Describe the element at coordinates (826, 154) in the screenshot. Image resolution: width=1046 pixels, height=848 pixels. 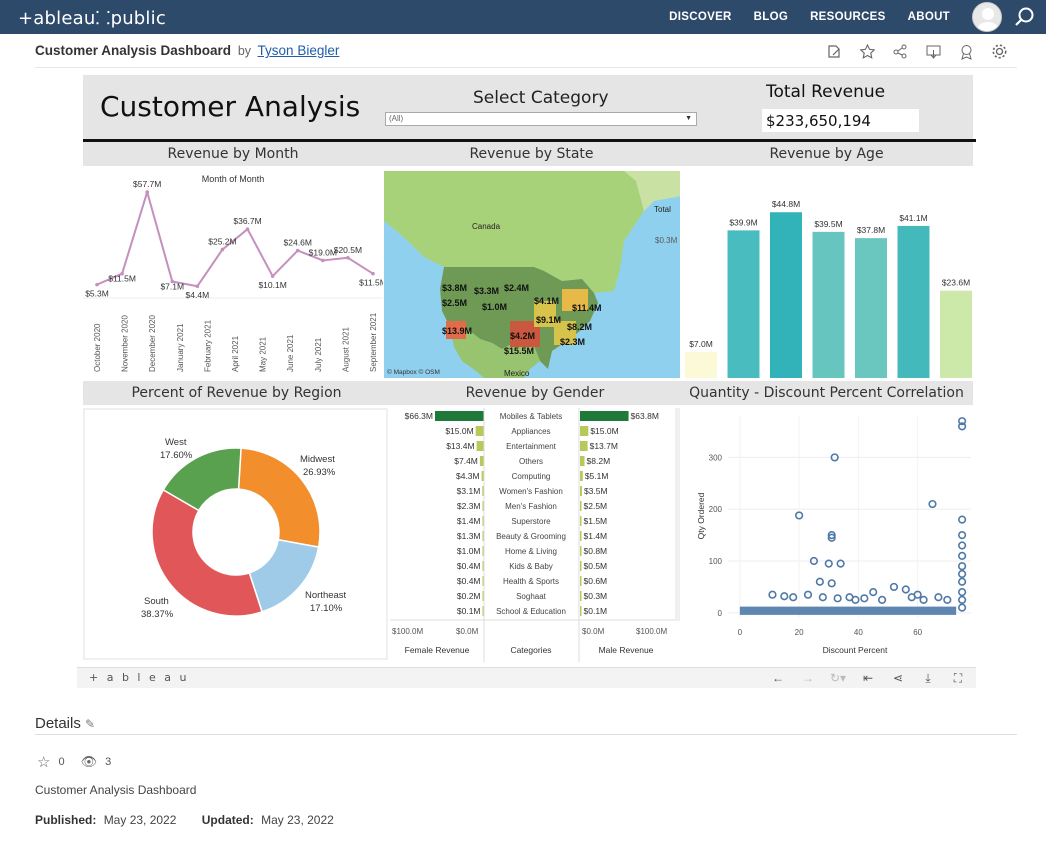
I see `revenue-by-age-title: Revenue by Age` at that location.